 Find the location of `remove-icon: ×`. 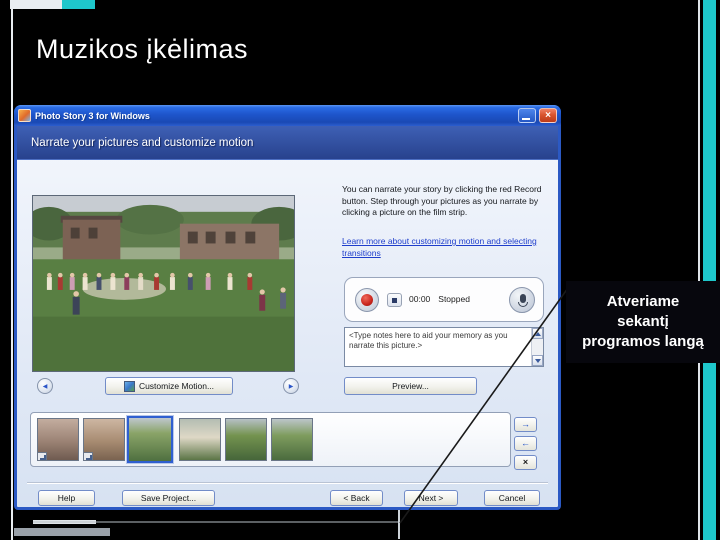

remove-icon: × is located at coordinates (525, 462).